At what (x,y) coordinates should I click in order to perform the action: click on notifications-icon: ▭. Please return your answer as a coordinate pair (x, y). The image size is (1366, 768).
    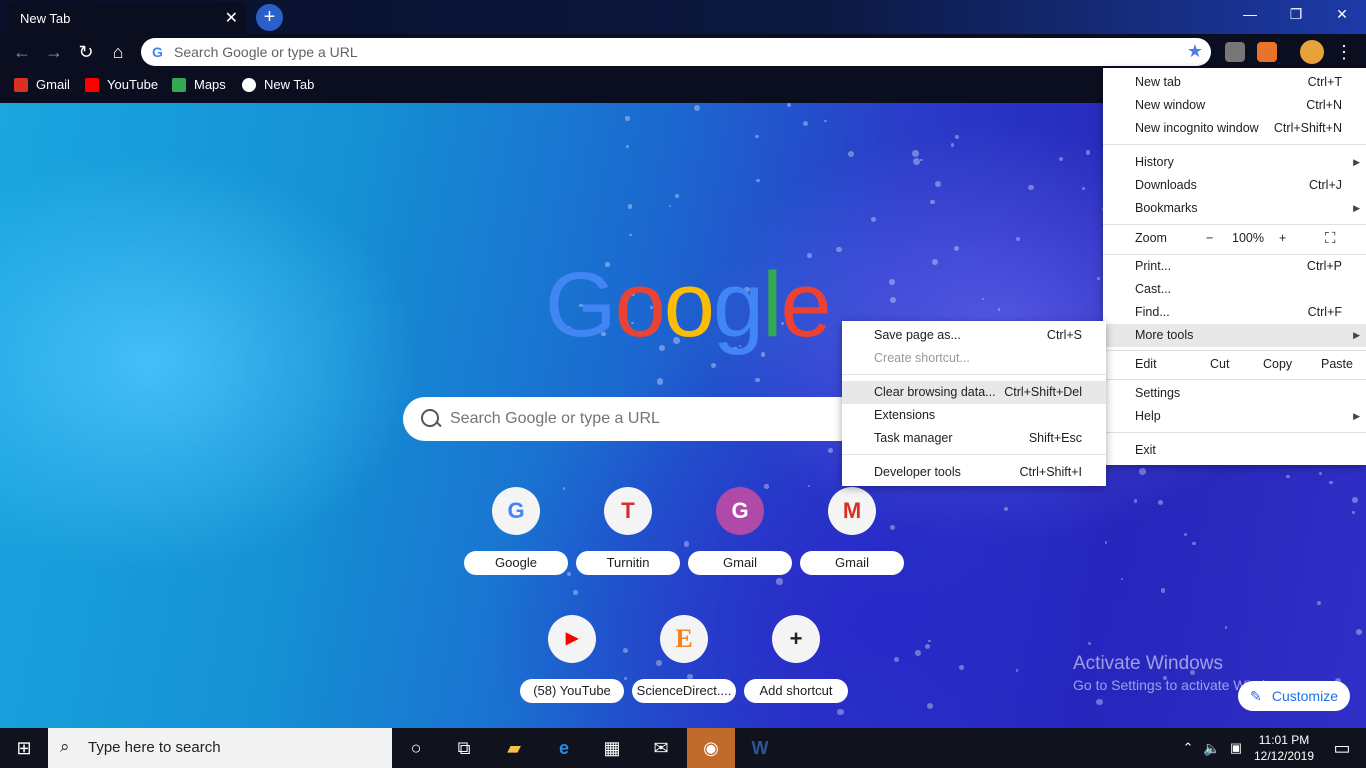
    Looking at the image, I should click on (1342, 748).